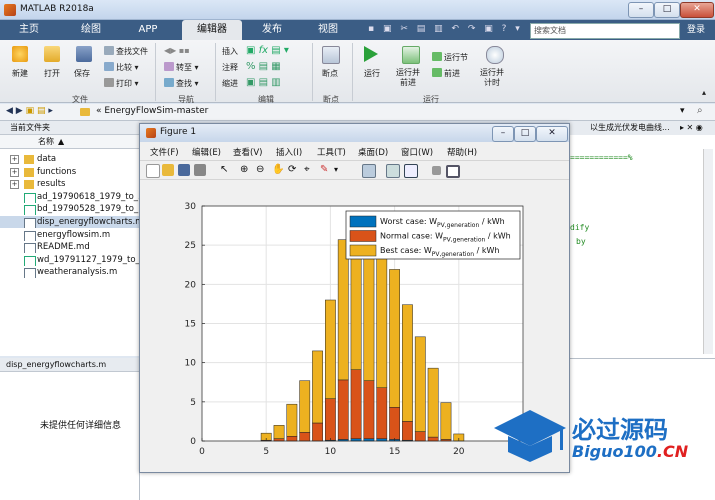  What do you see at coordinates (417, 152) in the screenshot?
I see `menu-window: 窗口(W)` at bounding box center [417, 152].